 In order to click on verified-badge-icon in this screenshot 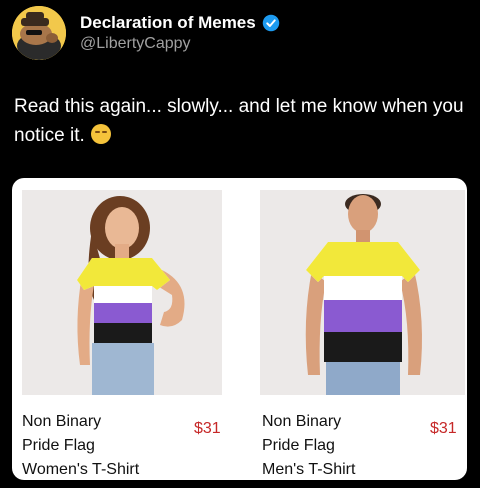, I will do `click(270, 23)`.